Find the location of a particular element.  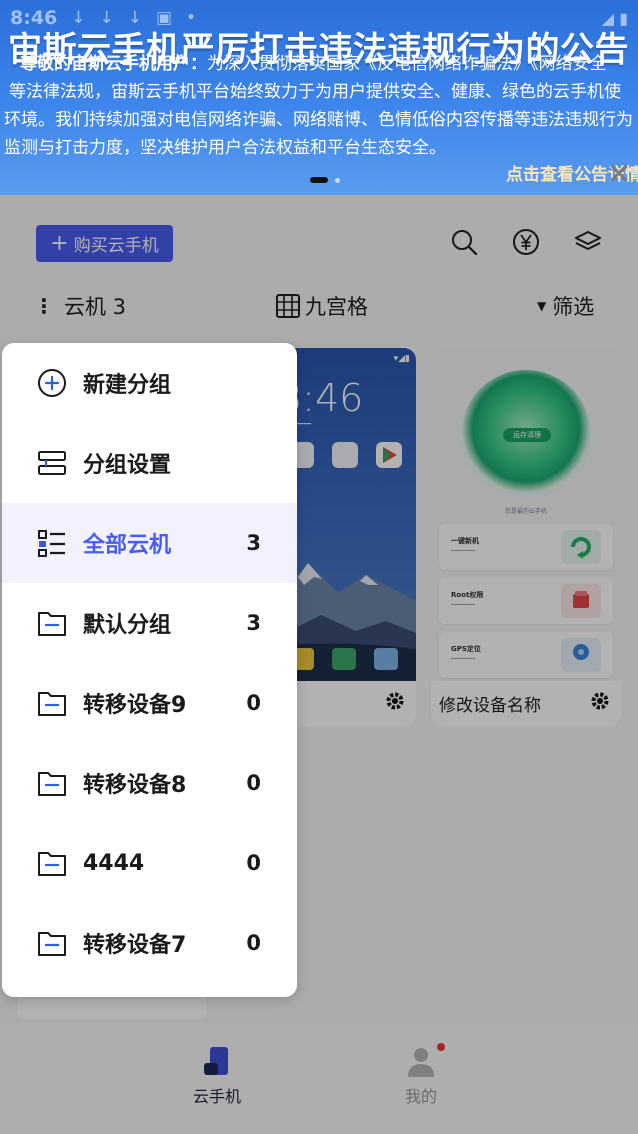

menu-item-new-group: 新建分组 is located at coordinates (149, 383).